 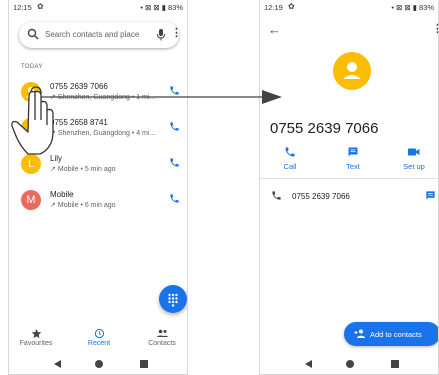 What do you see at coordinates (359, 333) in the screenshot?
I see `add-person-icon` at bounding box center [359, 333].